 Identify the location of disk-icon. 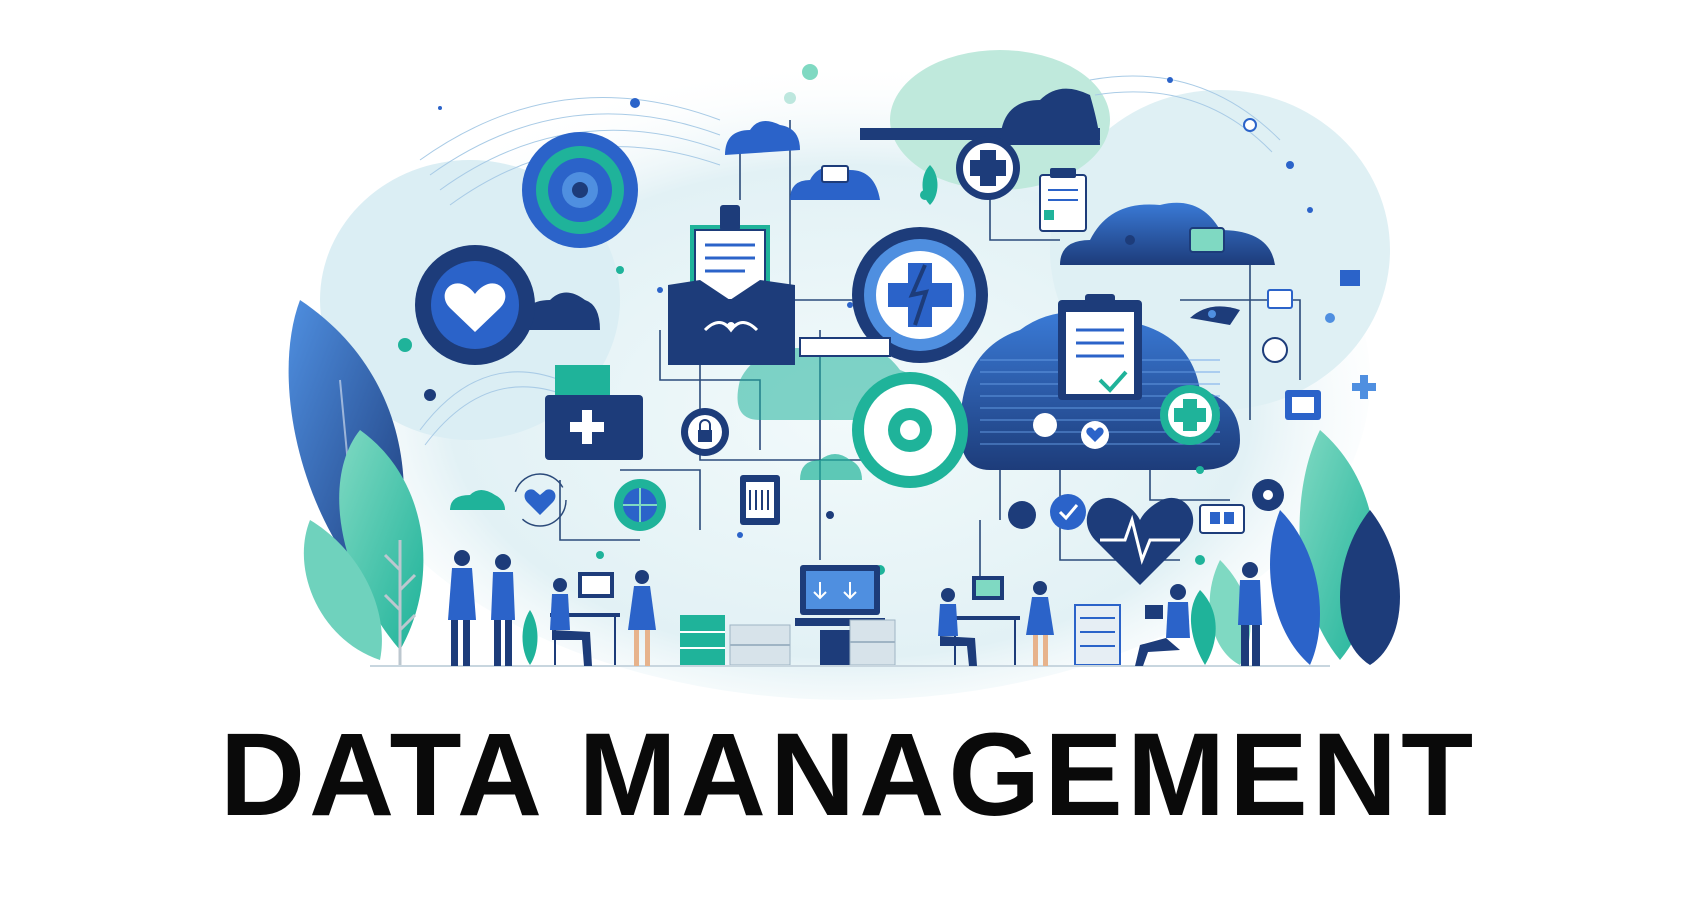
(910, 430).